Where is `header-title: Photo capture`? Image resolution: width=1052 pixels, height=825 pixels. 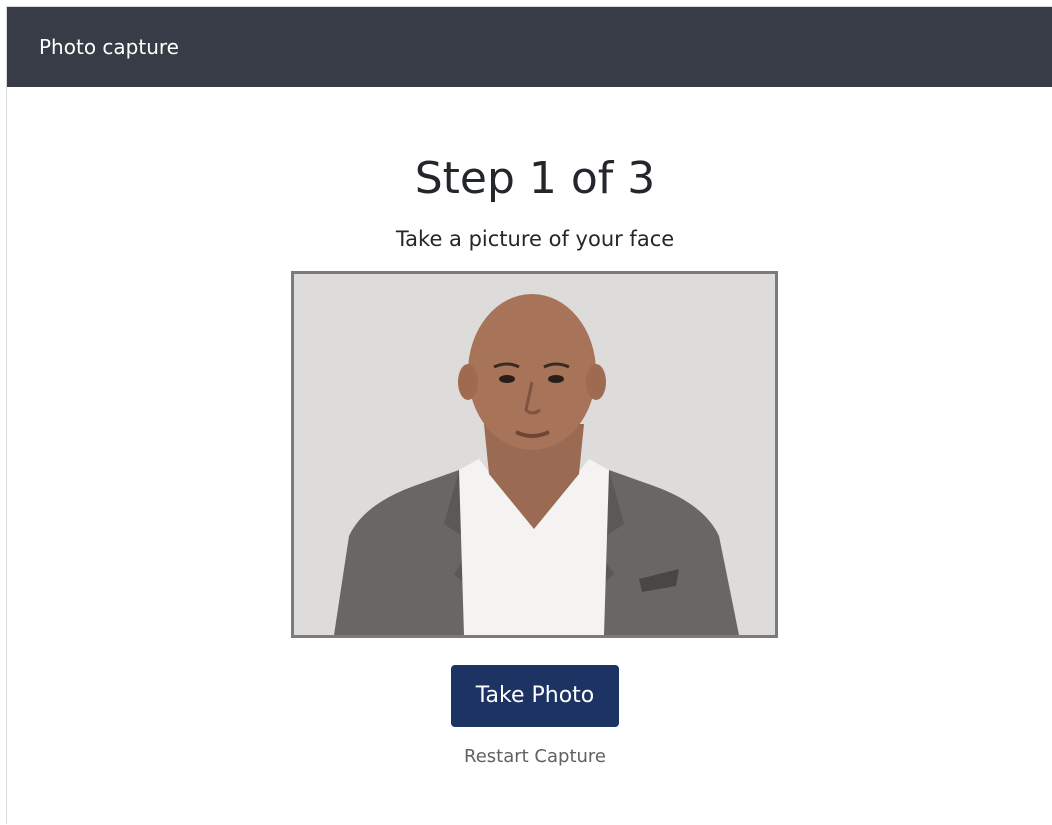 header-title: Photo capture is located at coordinates (109, 47).